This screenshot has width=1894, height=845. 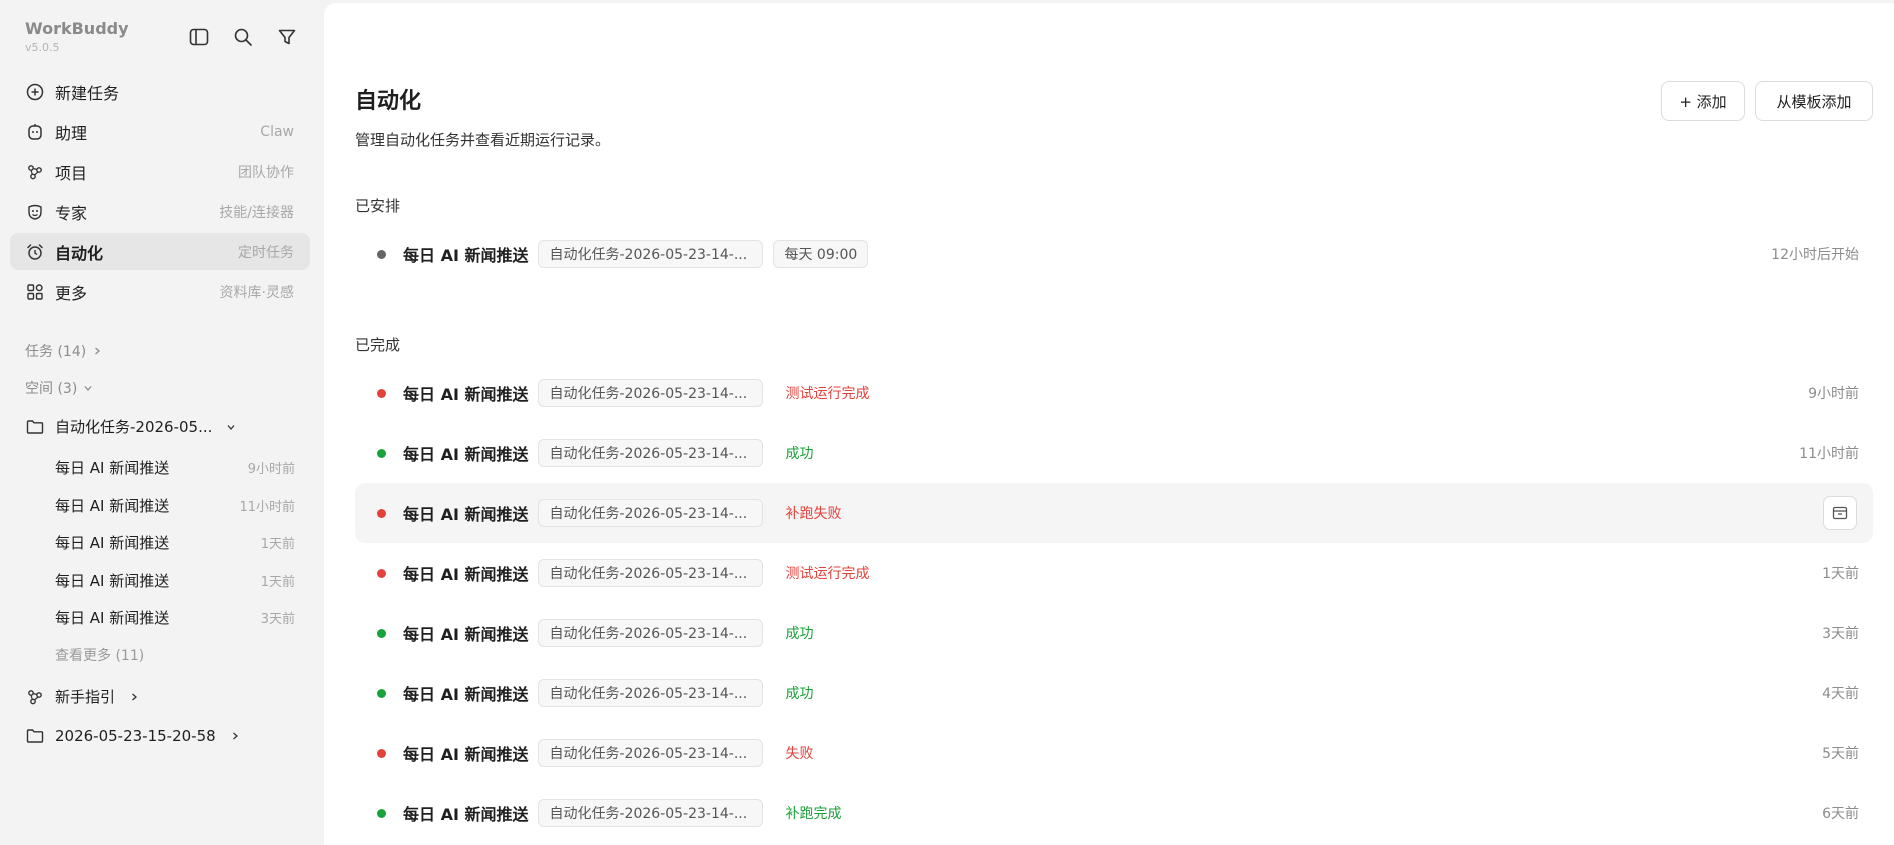 What do you see at coordinates (1840, 754) in the screenshot?
I see `row-time: 5天前` at bounding box center [1840, 754].